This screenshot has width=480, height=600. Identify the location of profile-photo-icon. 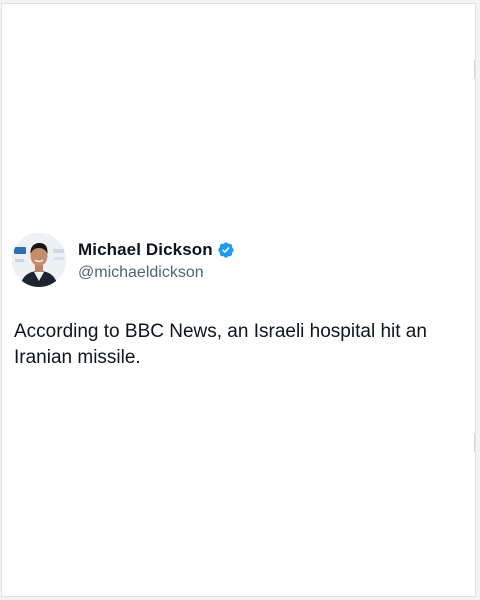
(39, 260).